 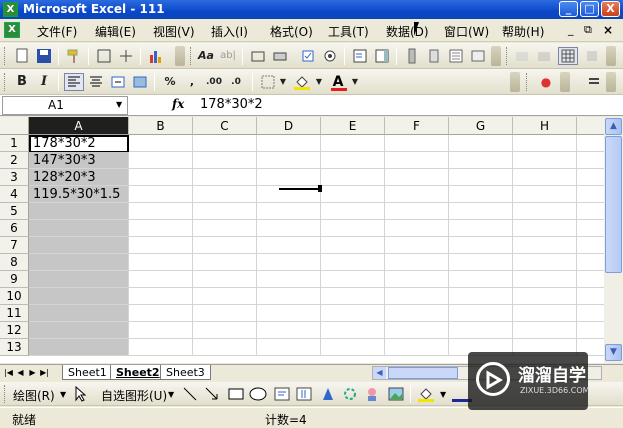 I want to click on toggle-grid-icon, so click(x=568, y=56).